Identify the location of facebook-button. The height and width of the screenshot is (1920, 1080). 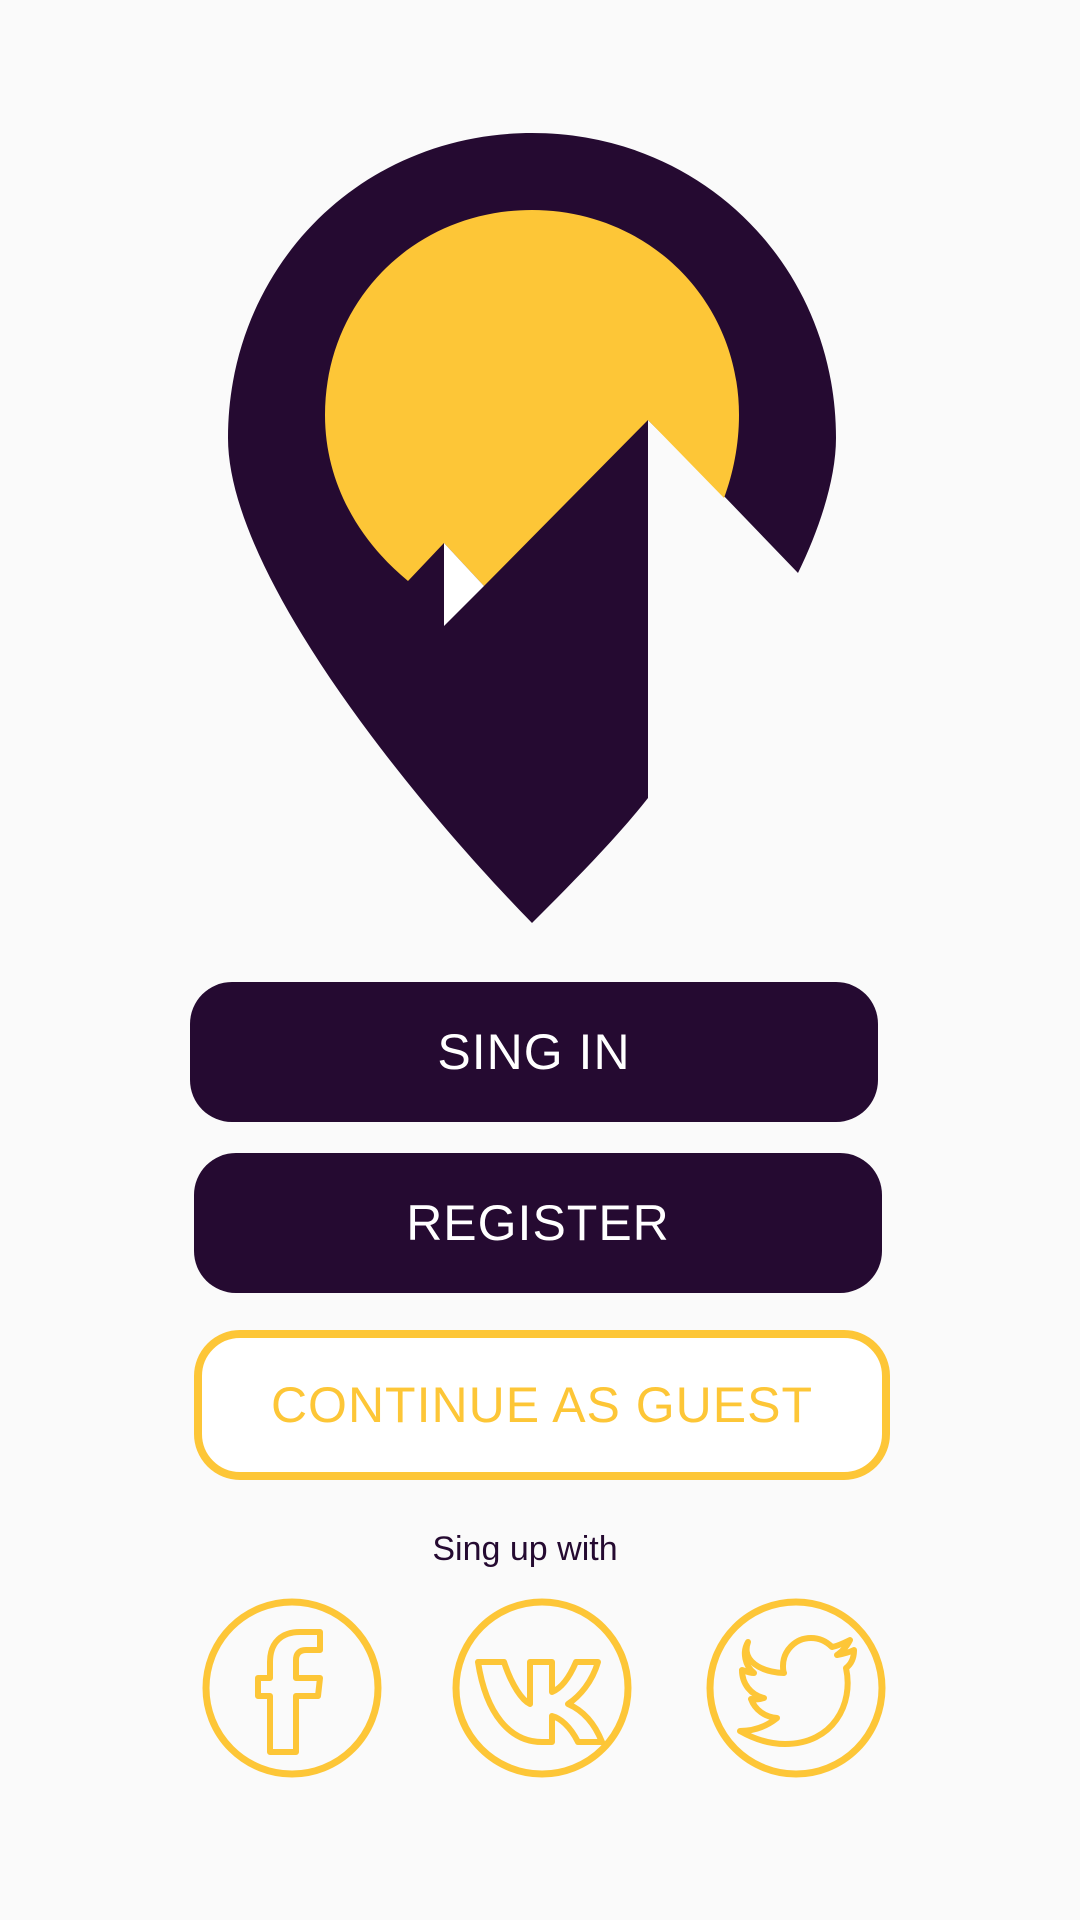
(292, 1688).